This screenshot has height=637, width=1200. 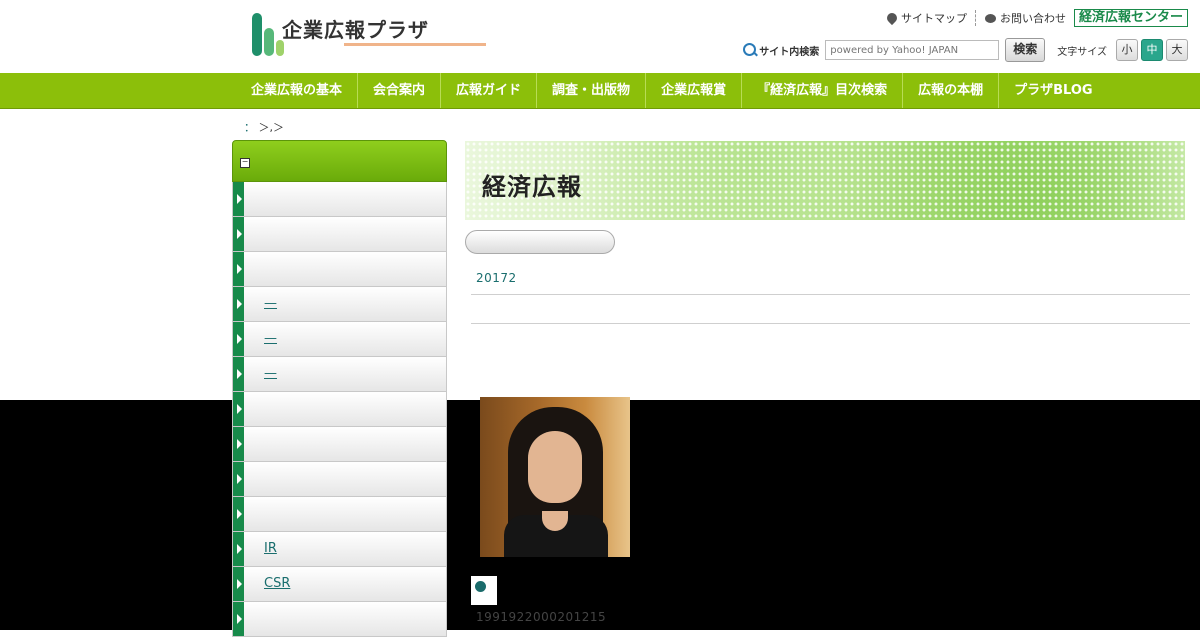 What do you see at coordinates (339, 584) in the screenshot?
I see `sidebar-item-csr: CSR` at bounding box center [339, 584].